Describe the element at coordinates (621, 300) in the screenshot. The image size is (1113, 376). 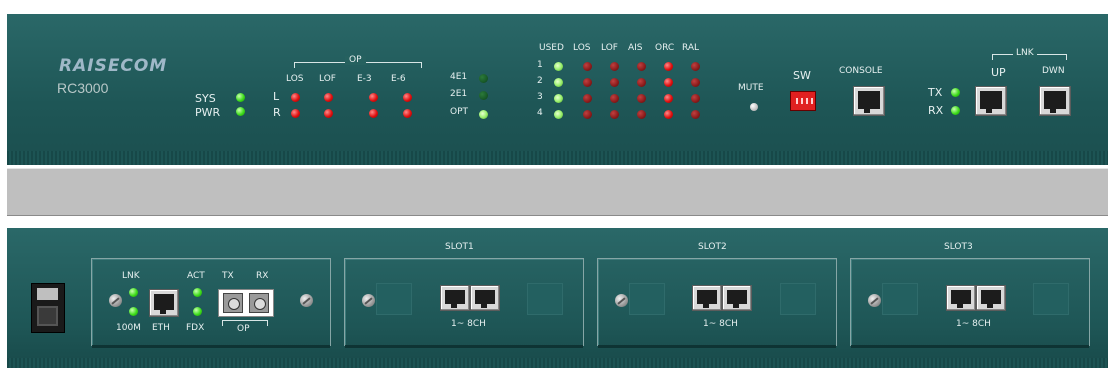
I see `slot2-screw-icon` at that location.